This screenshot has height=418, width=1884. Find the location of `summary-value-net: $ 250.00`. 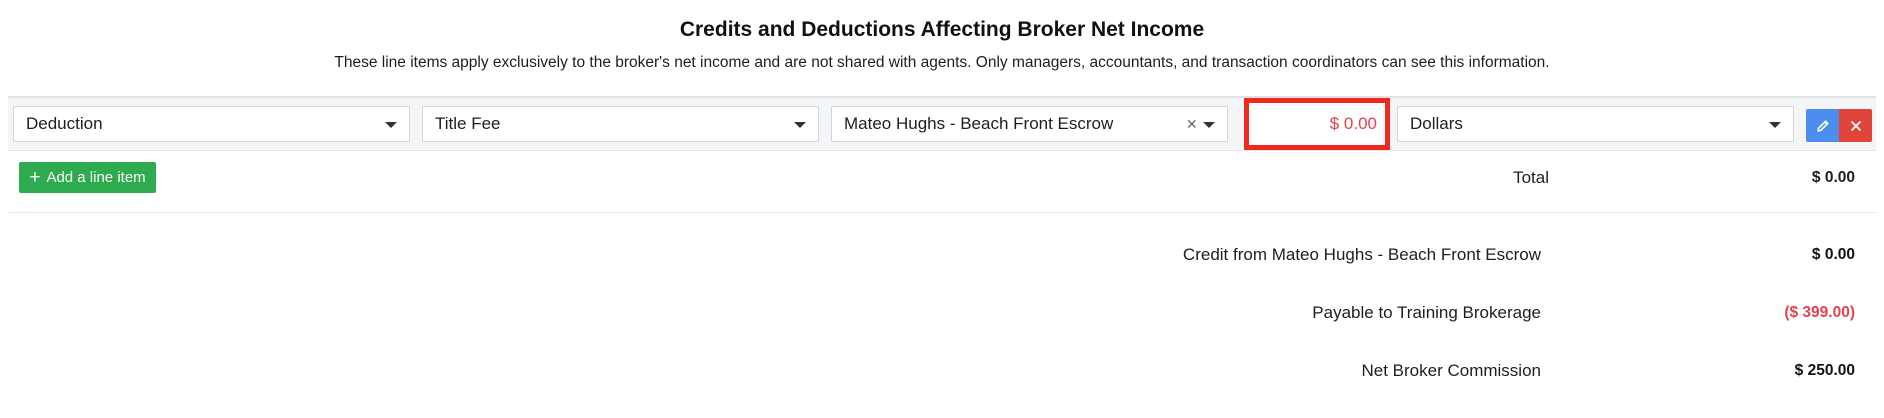

summary-value-net: $ 250.00 is located at coordinates (1824, 370).